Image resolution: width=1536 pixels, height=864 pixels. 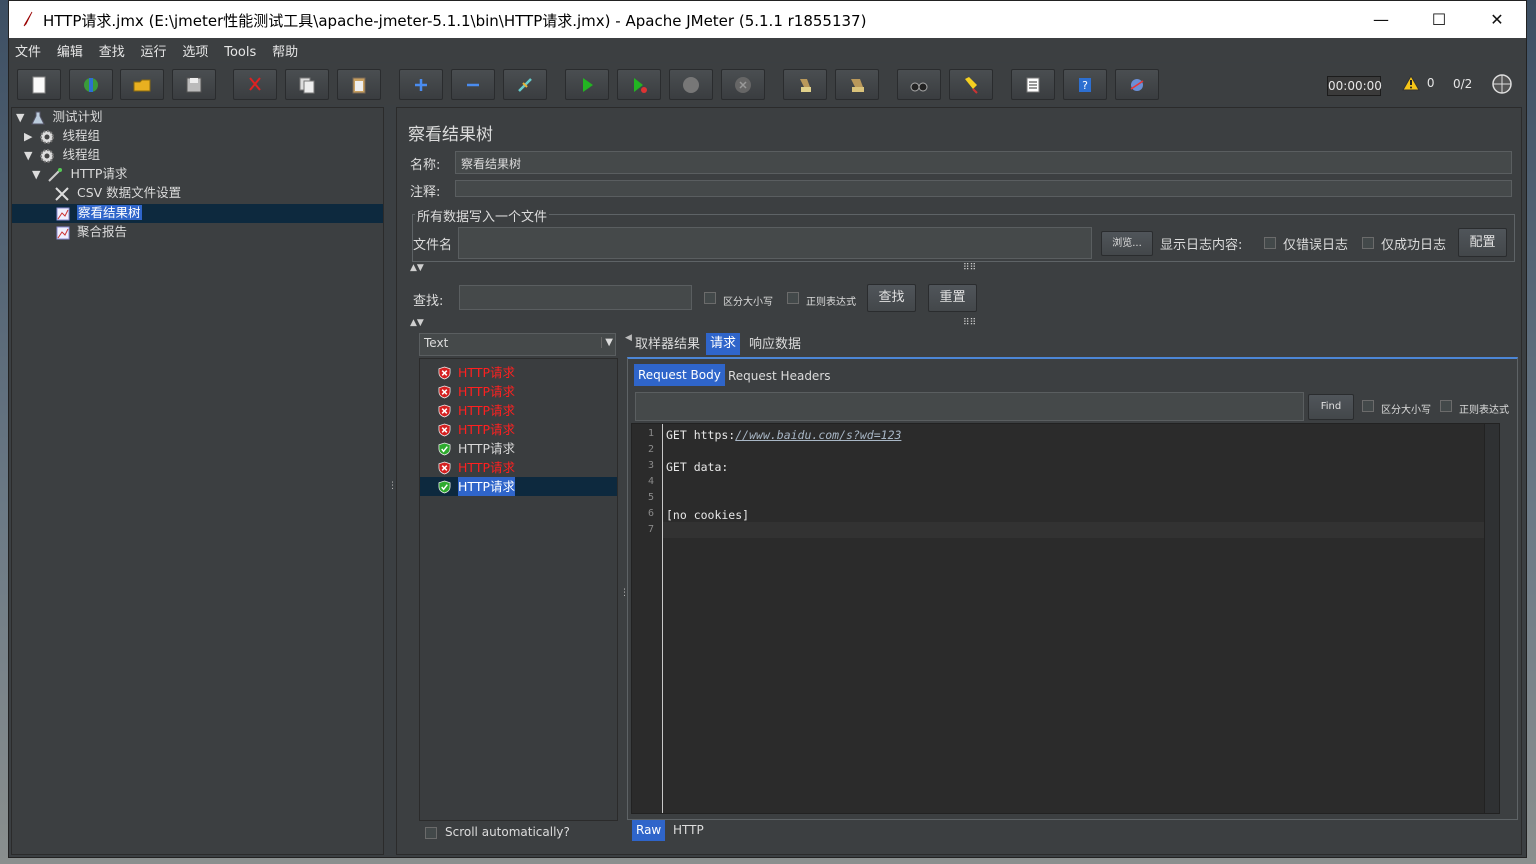 I want to click on case-sensitive-checkbox, so click(x=710, y=298).